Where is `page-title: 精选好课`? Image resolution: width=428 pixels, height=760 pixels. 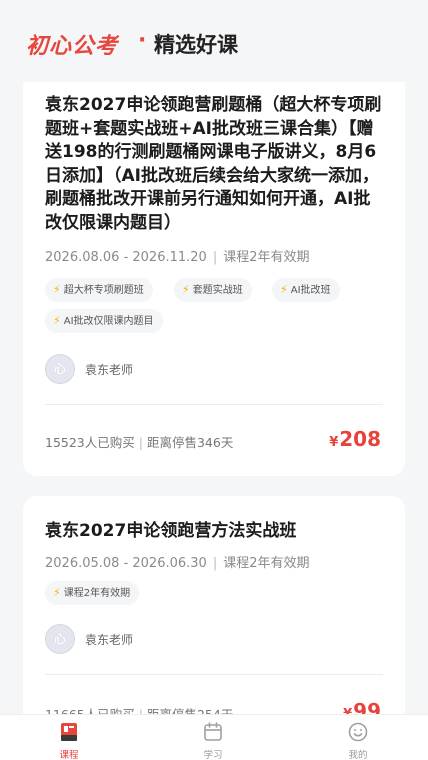
page-title: 精选好课 is located at coordinates (196, 45).